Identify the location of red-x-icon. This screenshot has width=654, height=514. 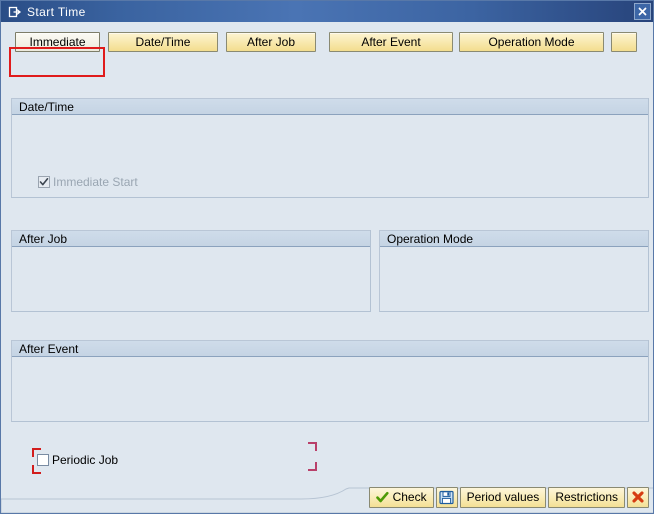
(638, 497).